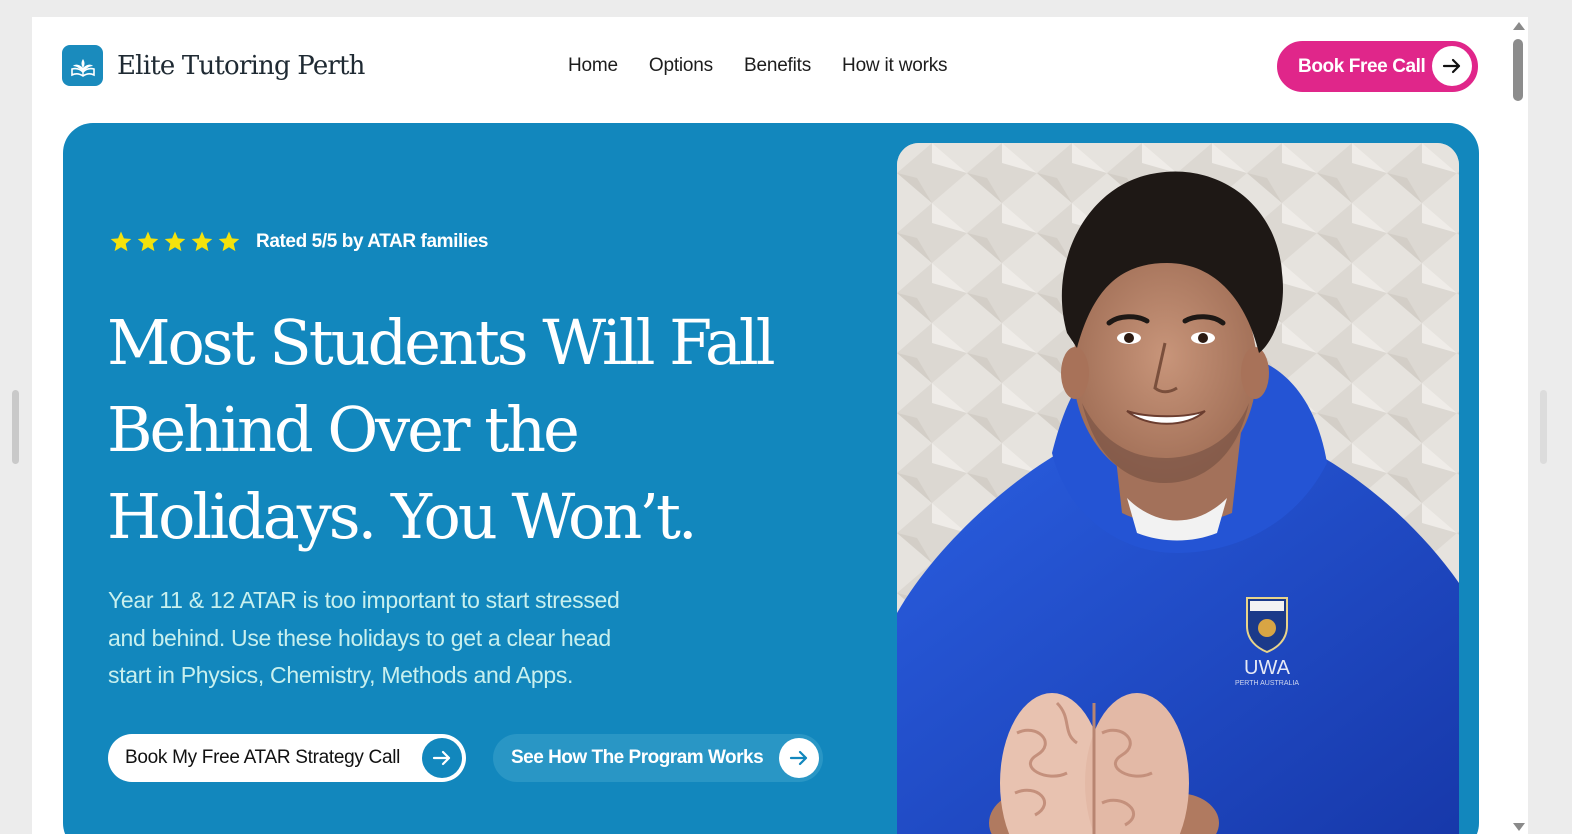 Image resolution: width=1572 pixels, height=834 pixels. I want to click on right-resize-handle, so click(1543, 427).